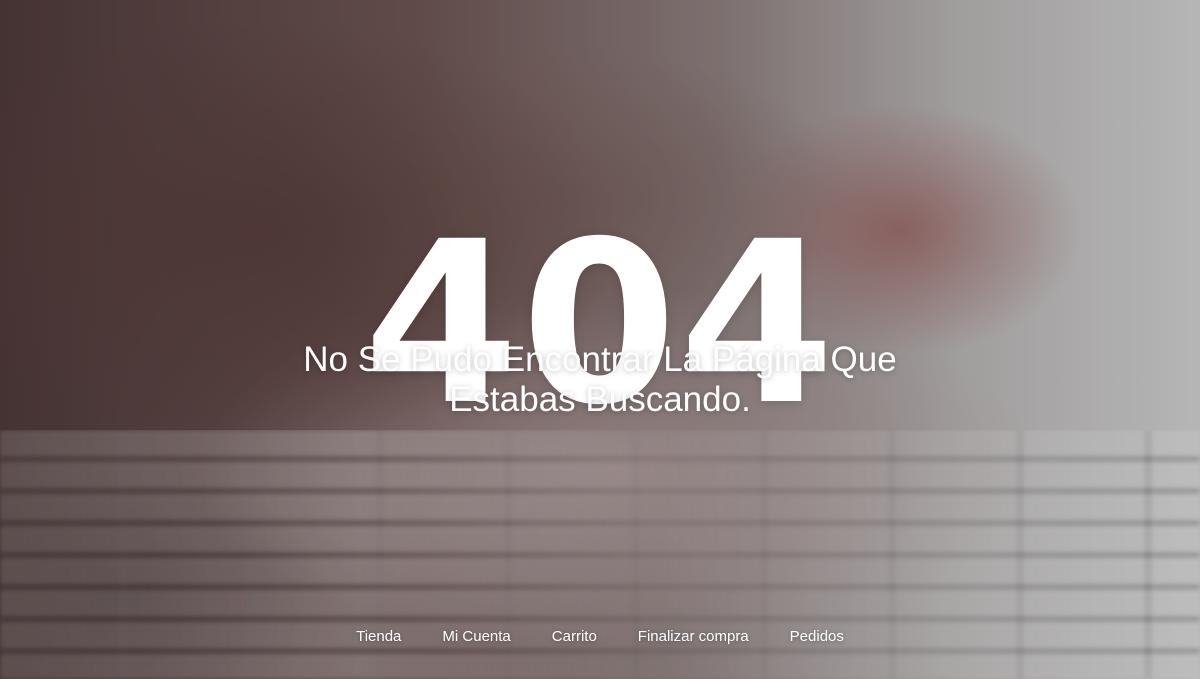  What do you see at coordinates (378, 637) in the screenshot?
I see `footer-link-tienda: Tienda` at bounding box center [378, 637].